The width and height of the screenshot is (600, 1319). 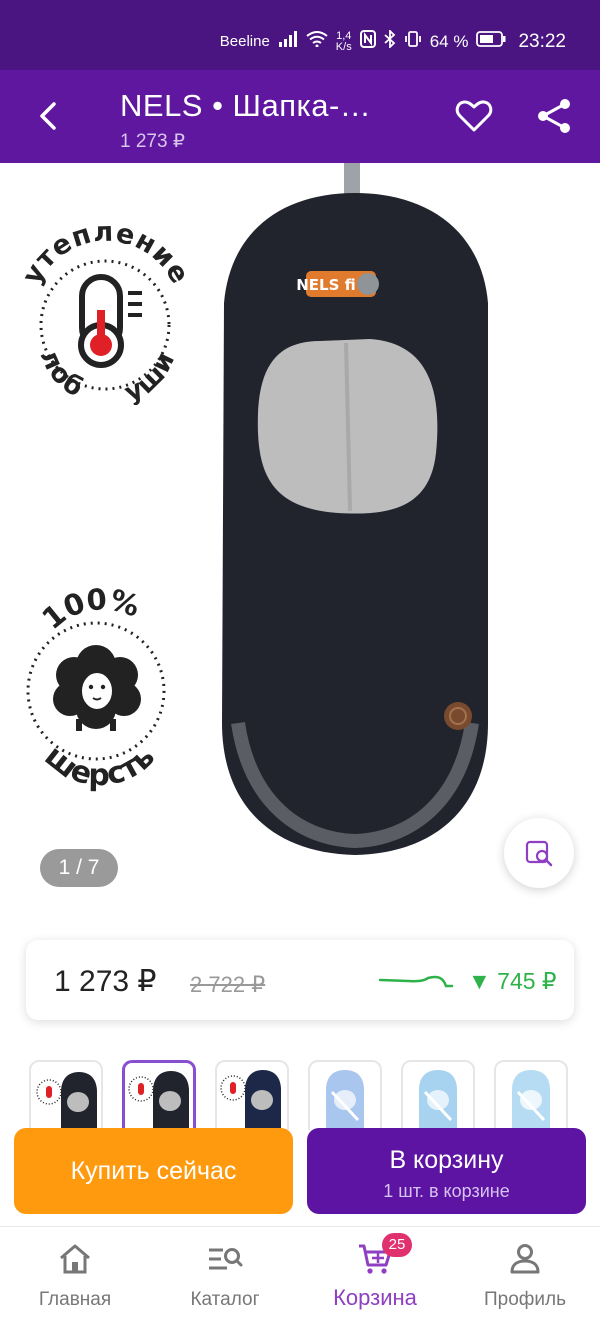 I want to click on warmth-badge-icon: утепление лоб уши, so click(x=105, y=311).